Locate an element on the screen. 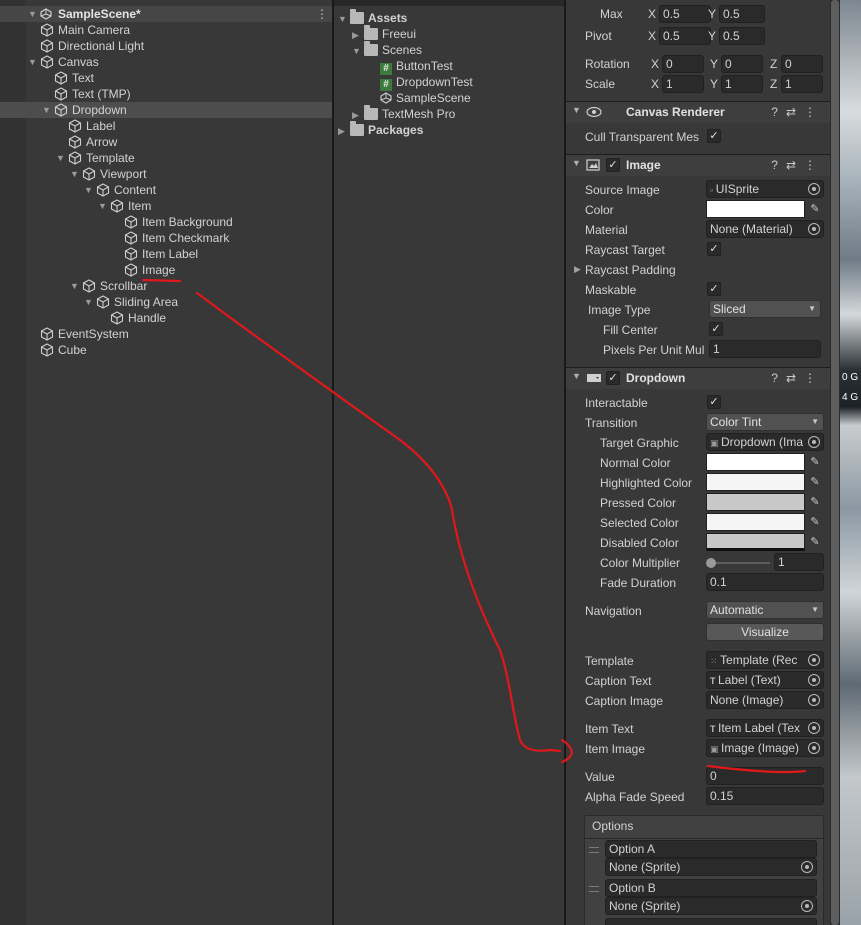 The height and width of the screenshot is (925, 861). raycast-padding-label: Raycast Padding is located at coordinates (630, 270).